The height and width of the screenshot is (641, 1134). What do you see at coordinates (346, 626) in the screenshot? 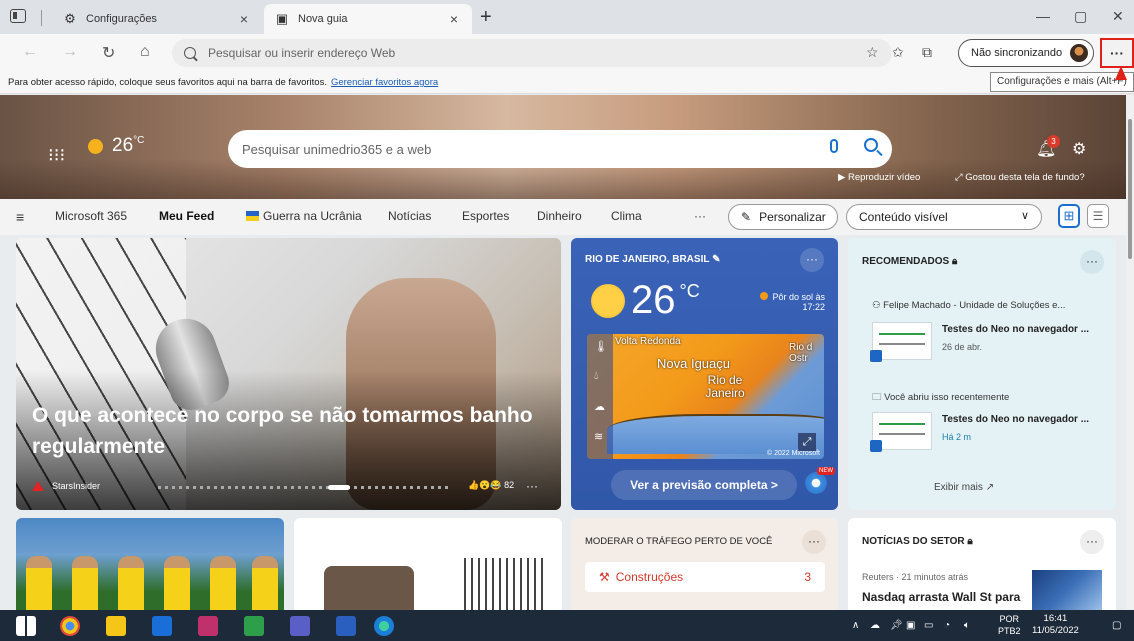
I see `word-icon` at bounding box center [346, 626].